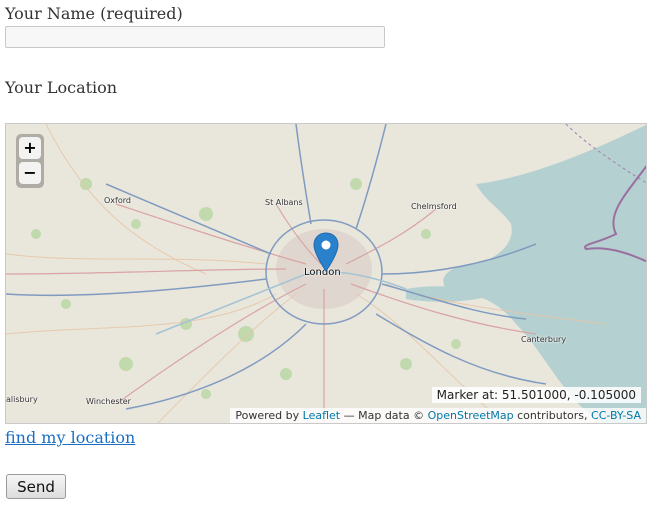  Describe the element at coordinates (36, 486) in the screenshot. I see `send-button: Send` at that location.